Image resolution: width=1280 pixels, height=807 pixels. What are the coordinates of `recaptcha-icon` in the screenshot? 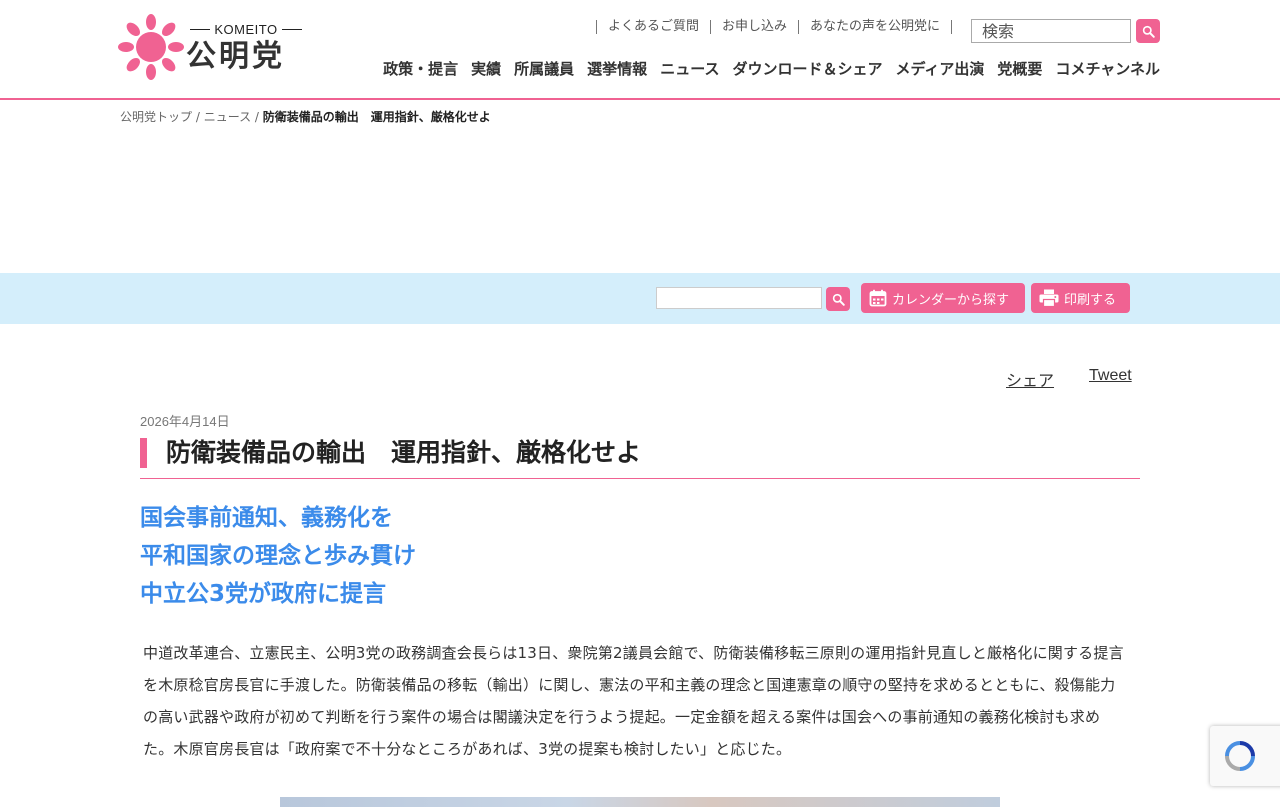 It's located at (1240, 756).